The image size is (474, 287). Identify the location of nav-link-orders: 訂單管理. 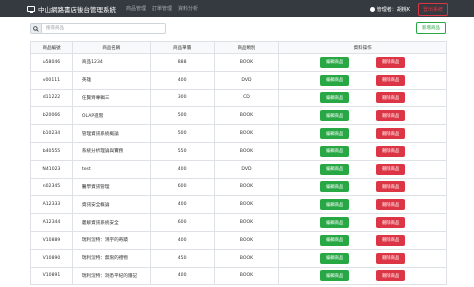
(162, 8).